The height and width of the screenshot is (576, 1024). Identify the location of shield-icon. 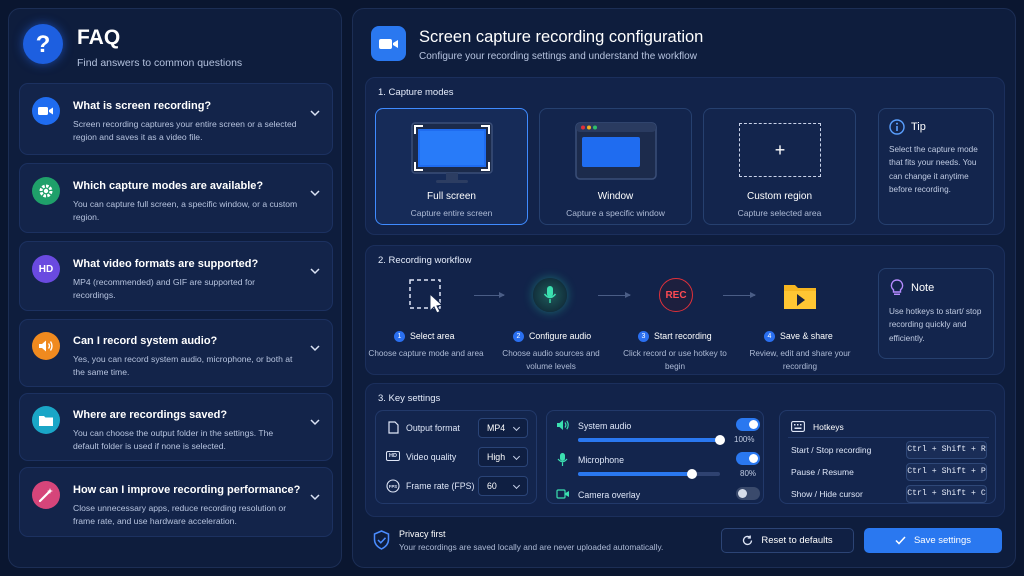
(381, 540).